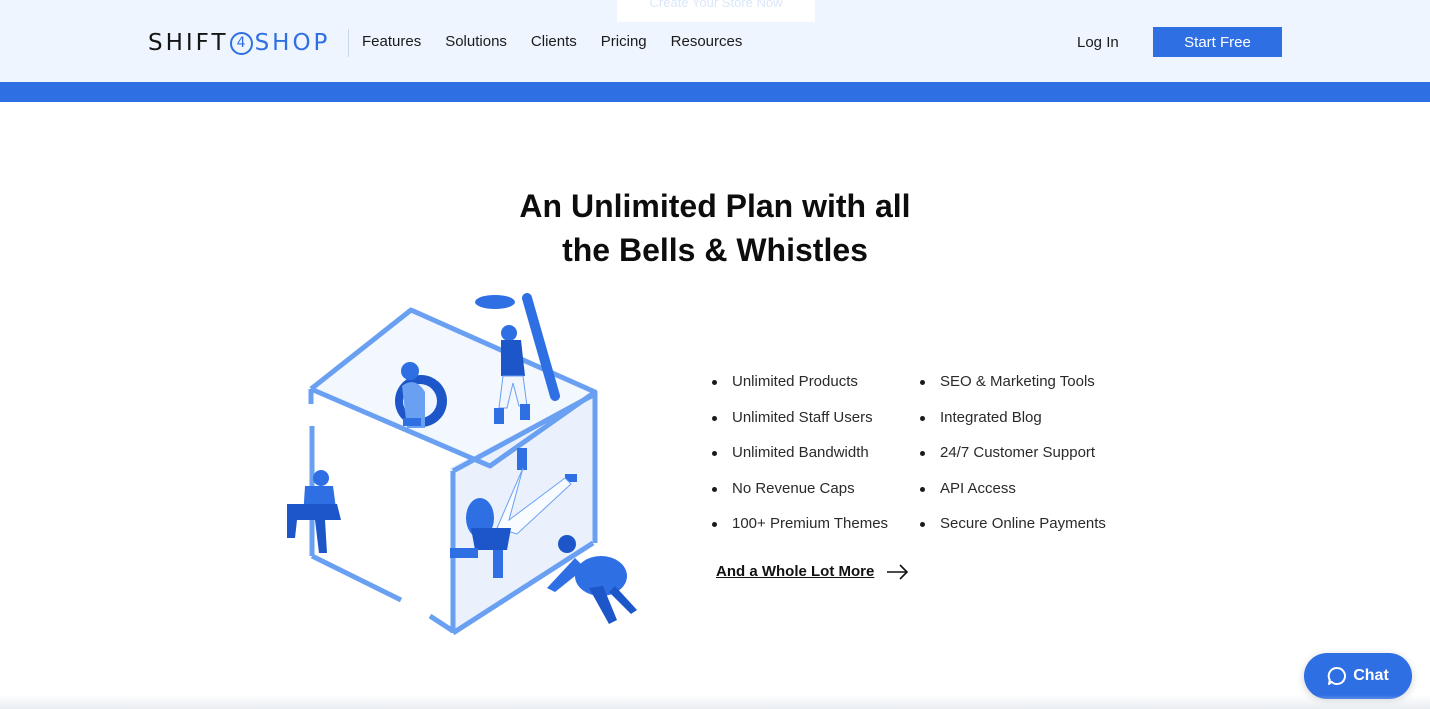  I want to click on chat-button: Chat, so click(1358, 676).